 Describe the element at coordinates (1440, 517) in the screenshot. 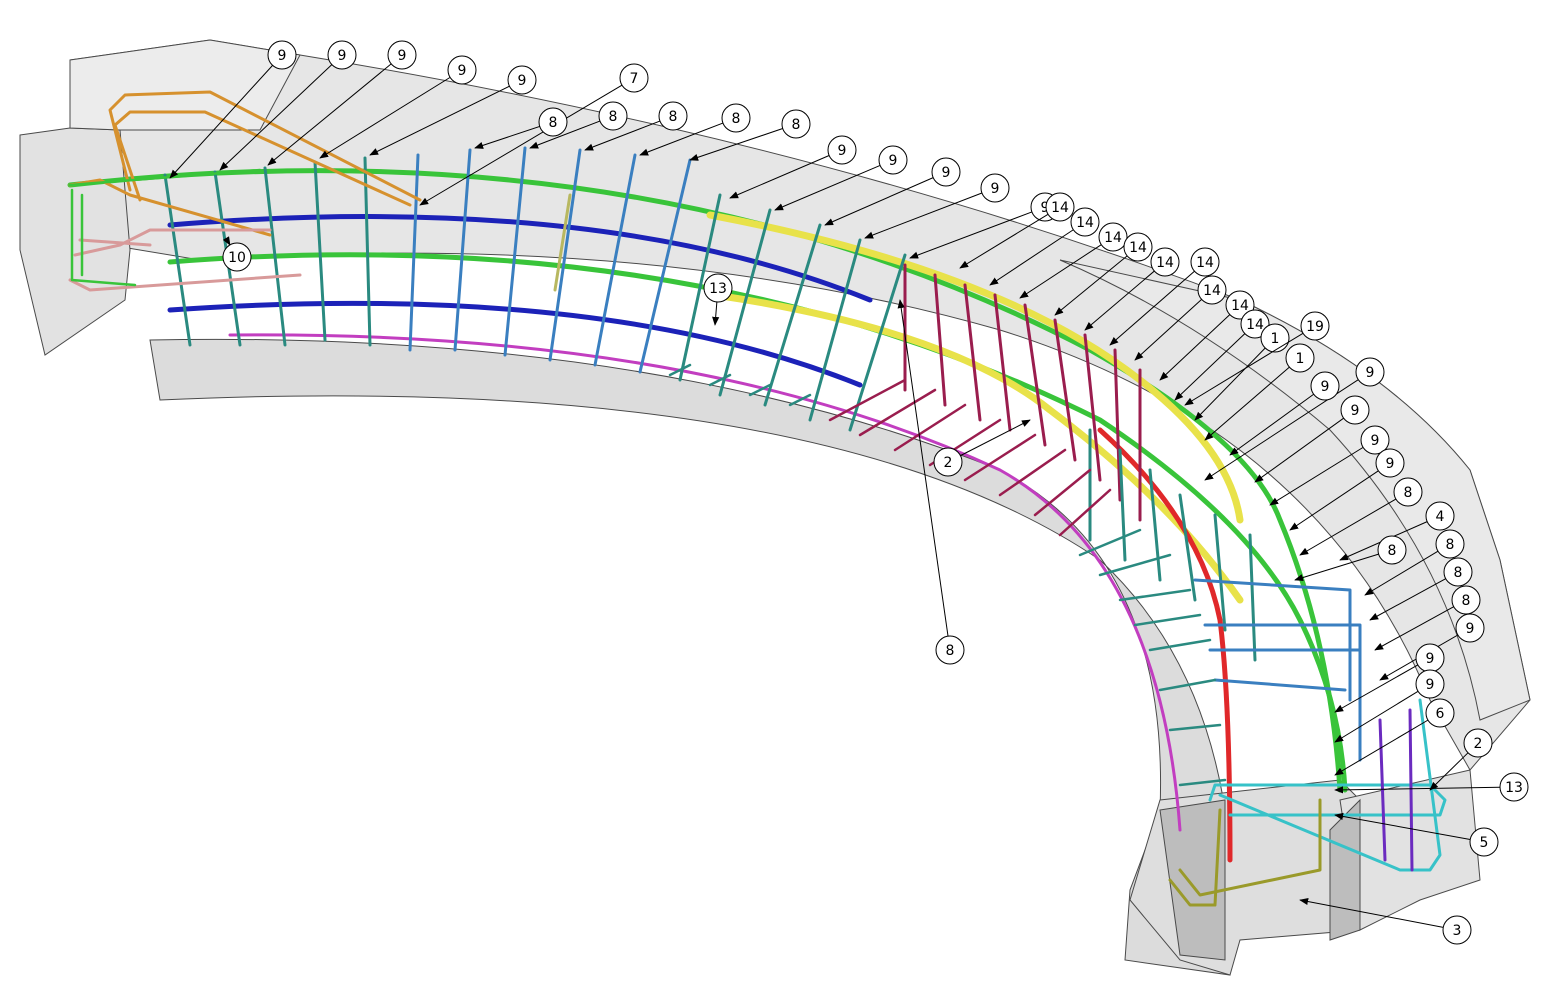

I see `callout-label: 4` at that location.